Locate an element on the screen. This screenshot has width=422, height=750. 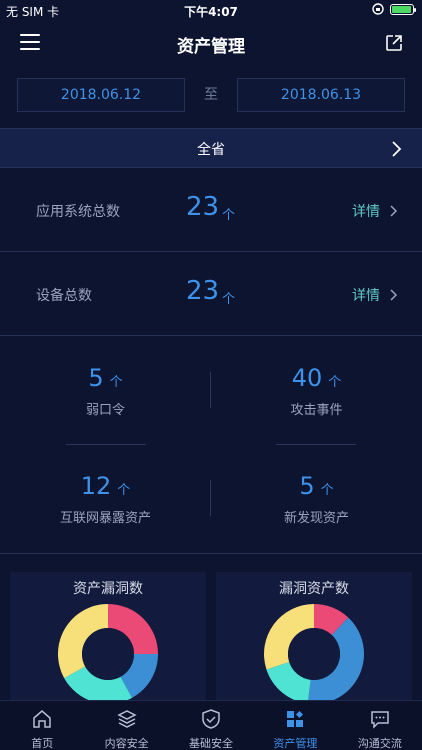
chart-title: 漏洞资产数 is located at coordinates (314, 589).